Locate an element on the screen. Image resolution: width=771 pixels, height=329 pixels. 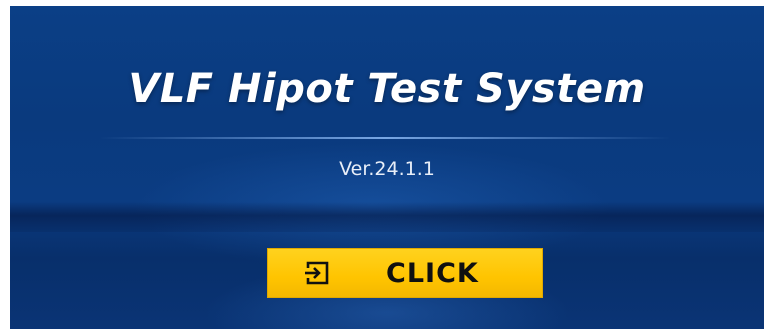
version-label: Ver.24.1.1 is located at coordinates (387, 169).